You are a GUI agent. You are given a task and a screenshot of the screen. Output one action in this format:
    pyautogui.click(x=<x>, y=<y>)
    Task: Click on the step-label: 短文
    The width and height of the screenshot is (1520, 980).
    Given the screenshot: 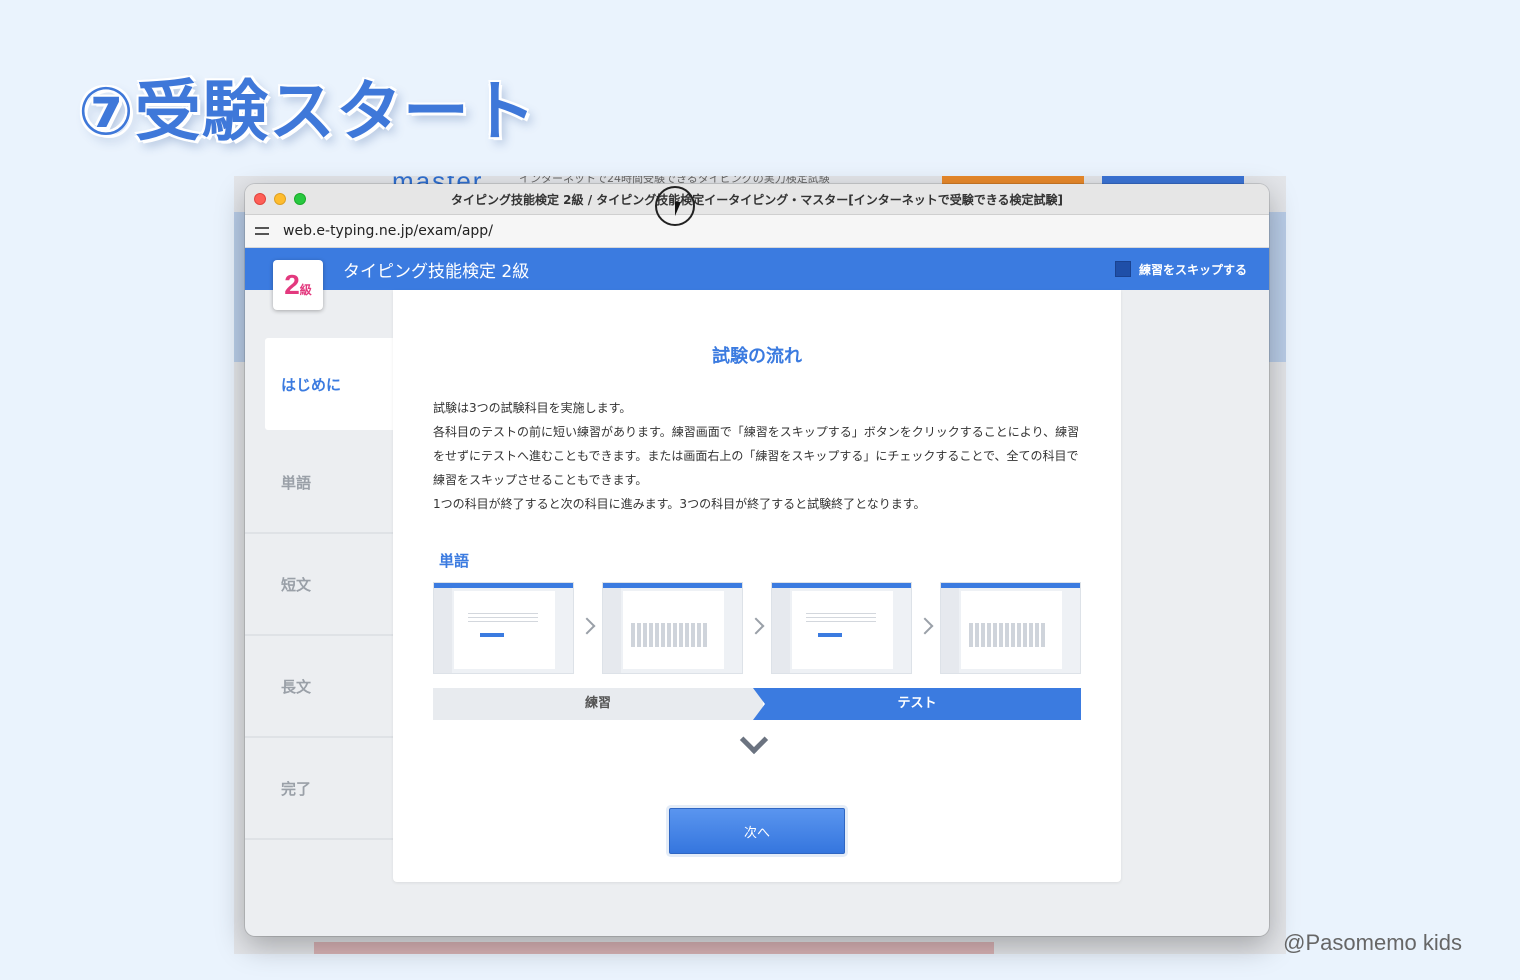 What is the action you would take?
    pyautogui.click(x=296, y=585)
    